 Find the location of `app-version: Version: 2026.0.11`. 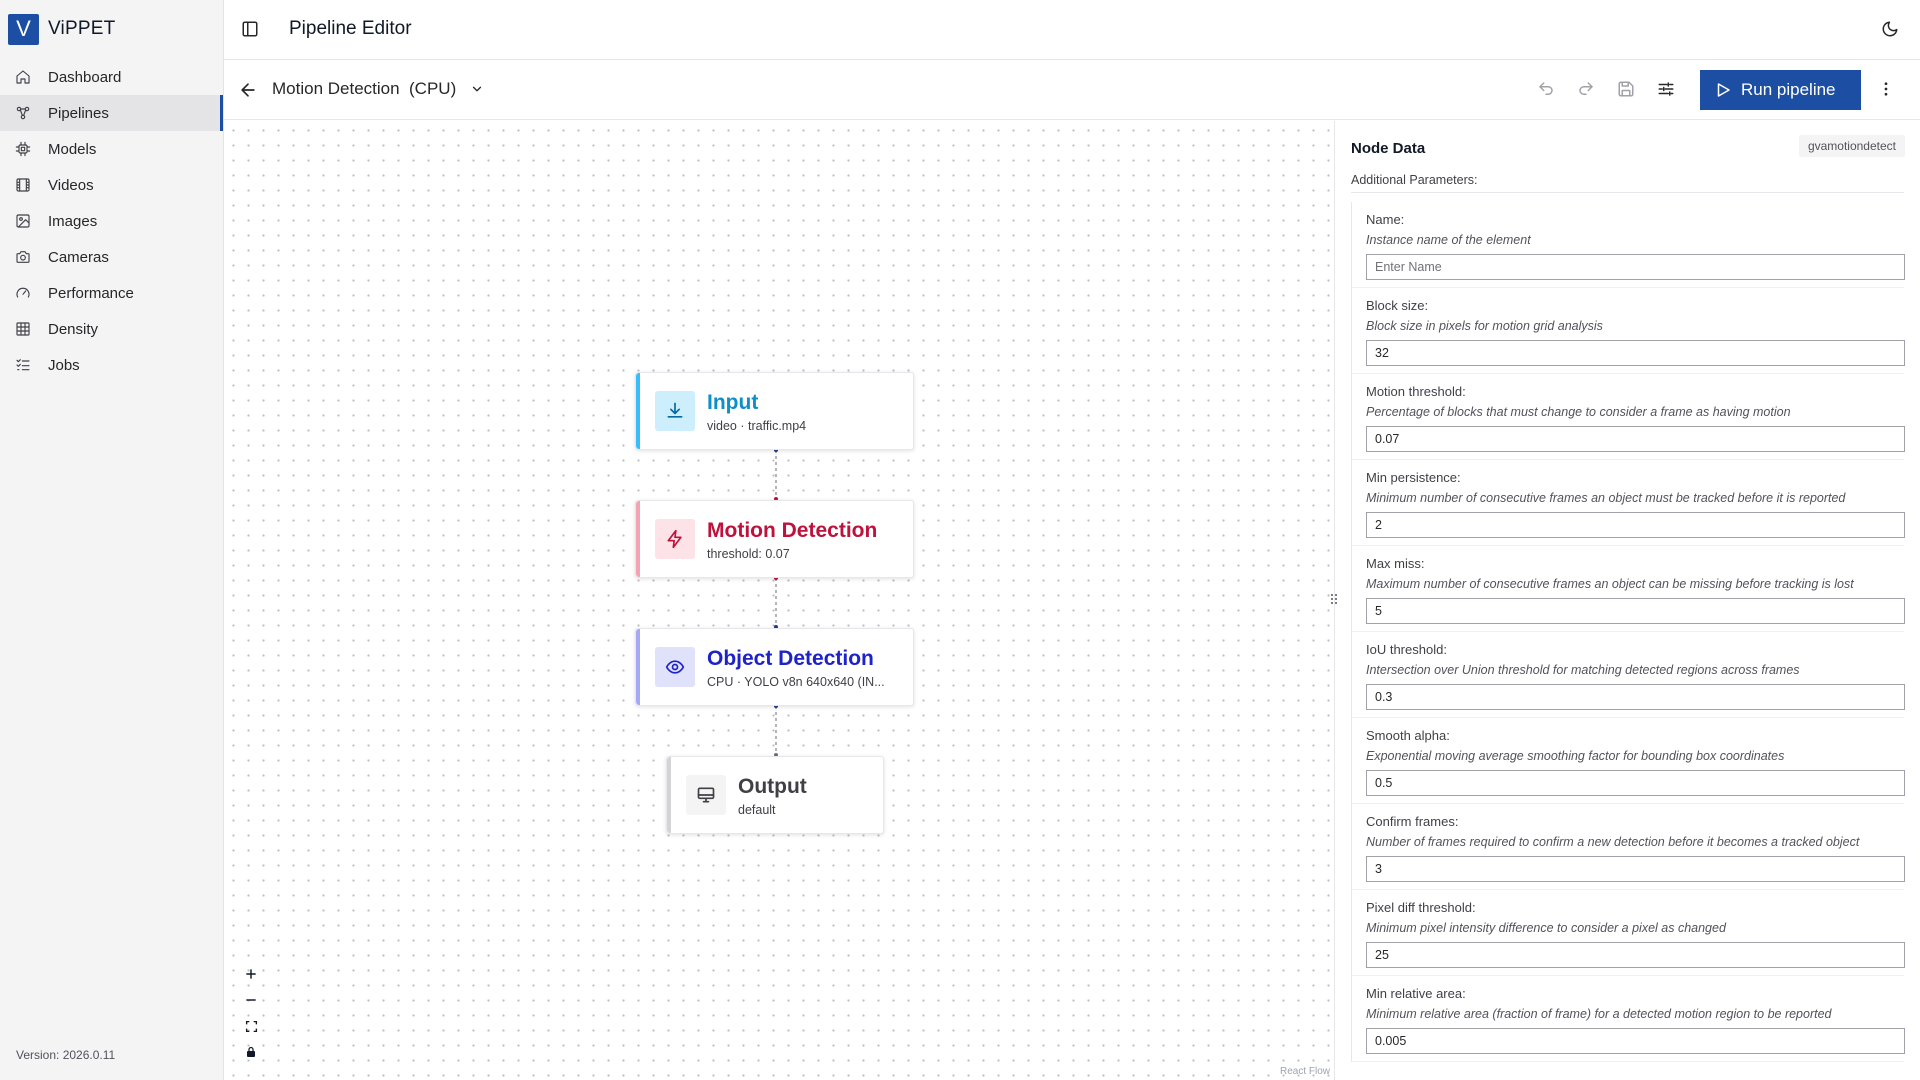

app-version: Version: 2026.0.11 is located at coordinates (66, 1055).